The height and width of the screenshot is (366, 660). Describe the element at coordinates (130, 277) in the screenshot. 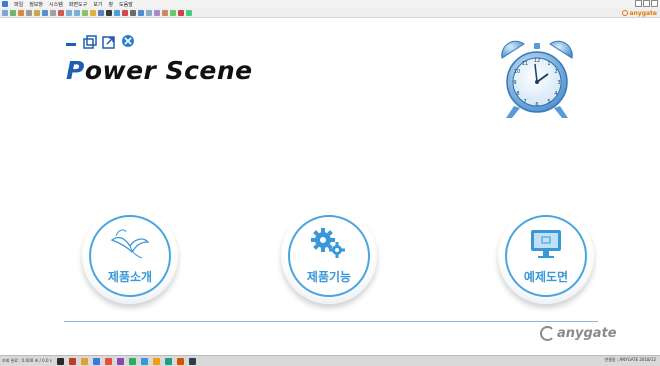

I see `product-intro-label: 제품소개` at that location.